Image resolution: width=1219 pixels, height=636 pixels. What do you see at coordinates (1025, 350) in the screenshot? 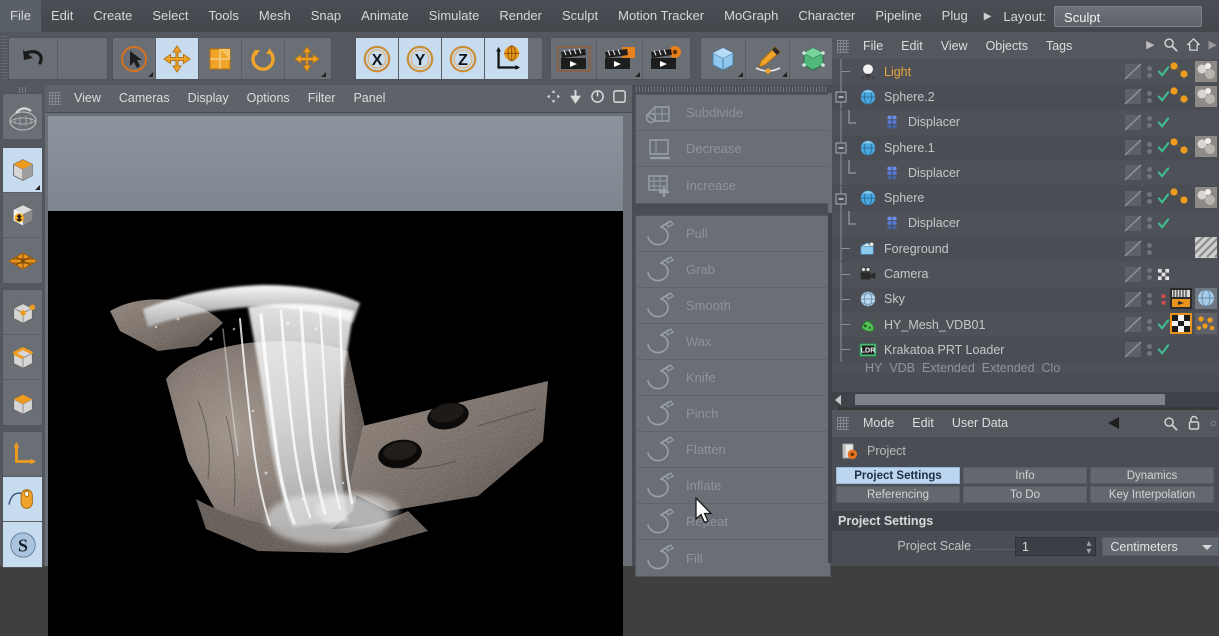
I see `object-row: LDR Krakatoa PRT Loader` at bounding box center [1025, 350].